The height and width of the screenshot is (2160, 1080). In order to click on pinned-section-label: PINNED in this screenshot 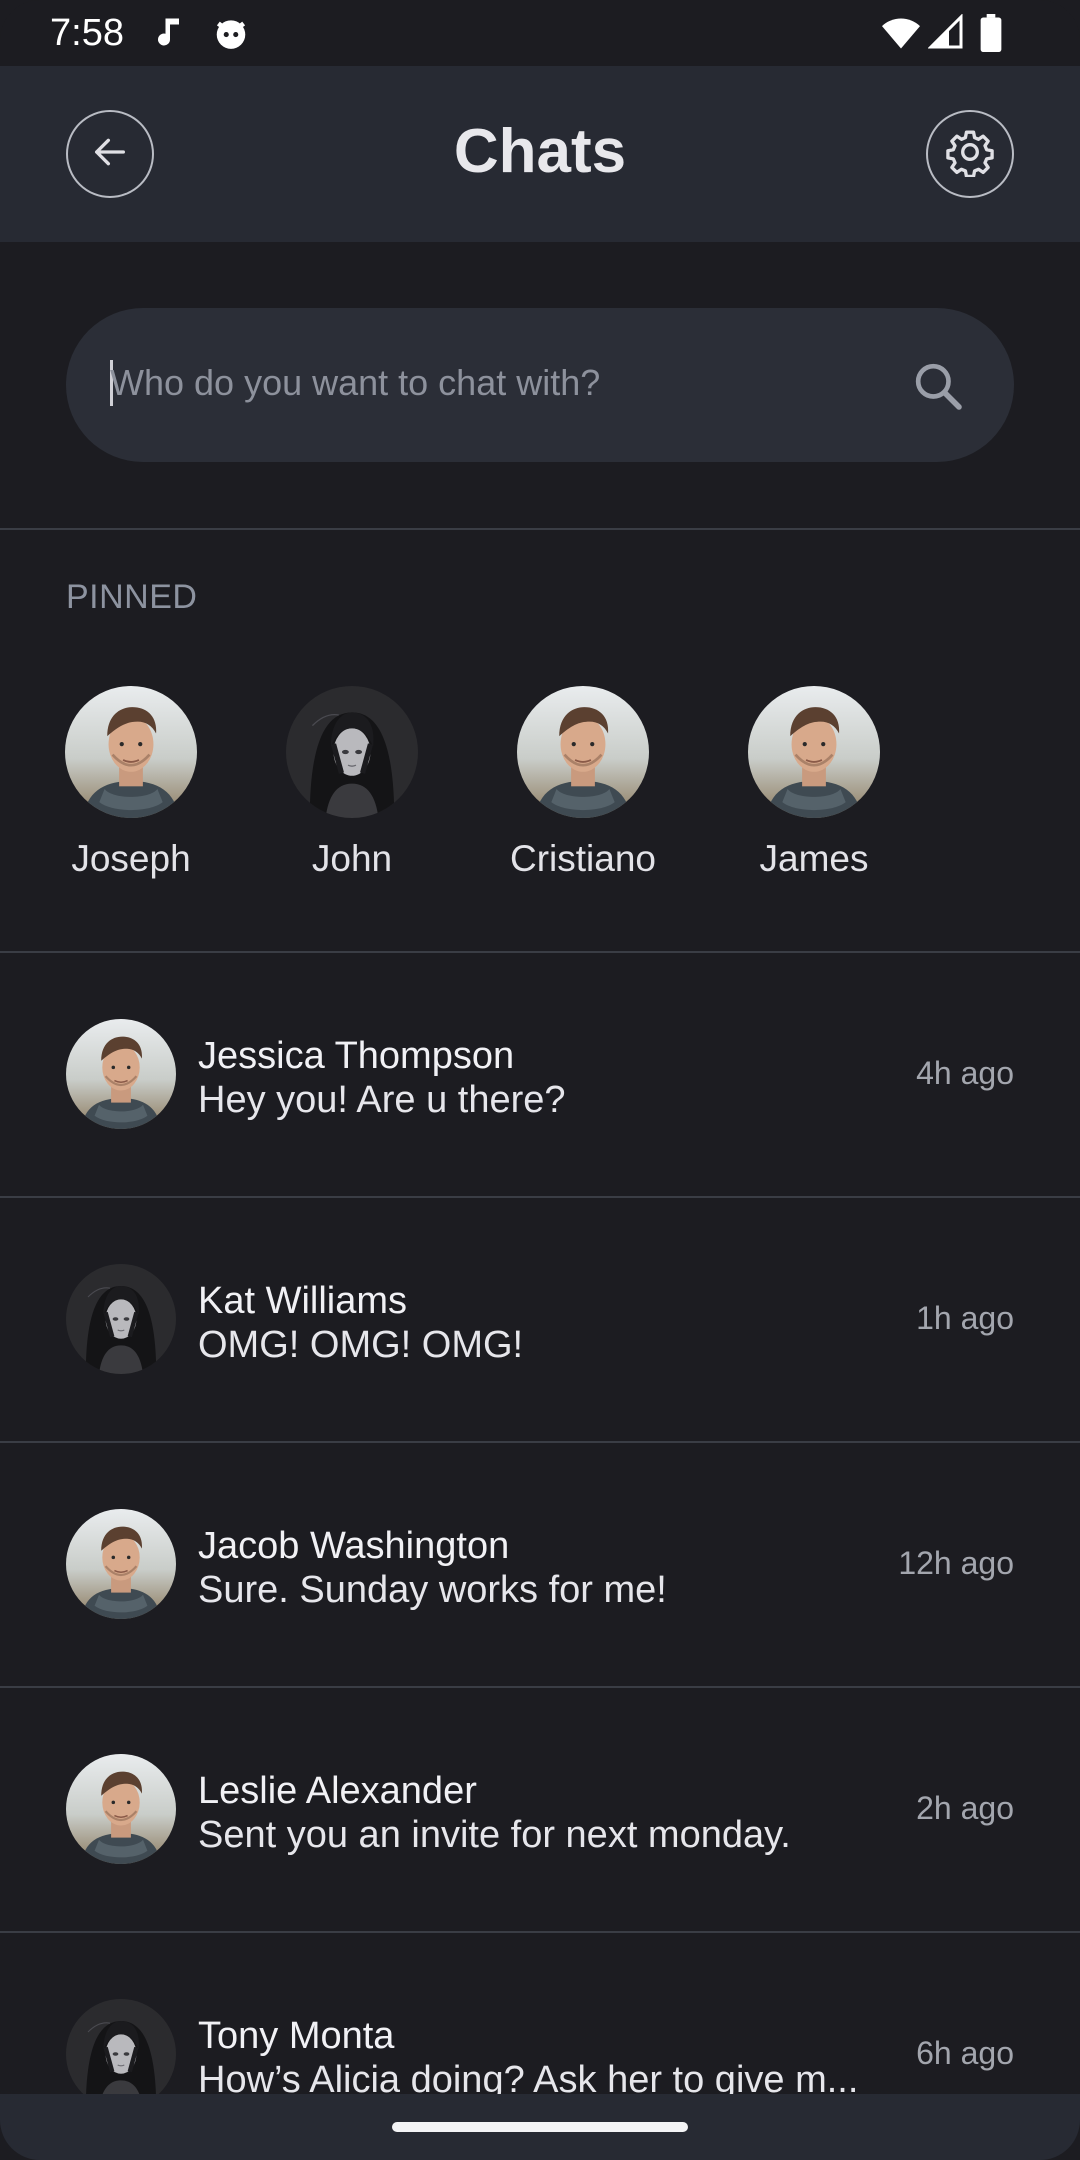, I will do `click(132, 597)`.